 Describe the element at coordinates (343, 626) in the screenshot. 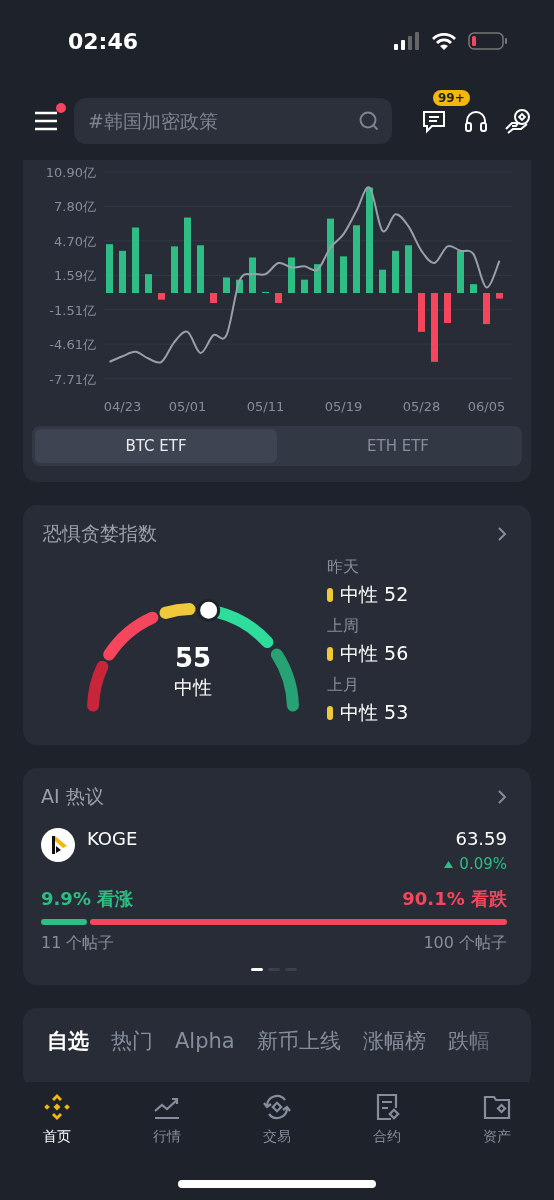

I see `period-label: 上周` at that location.